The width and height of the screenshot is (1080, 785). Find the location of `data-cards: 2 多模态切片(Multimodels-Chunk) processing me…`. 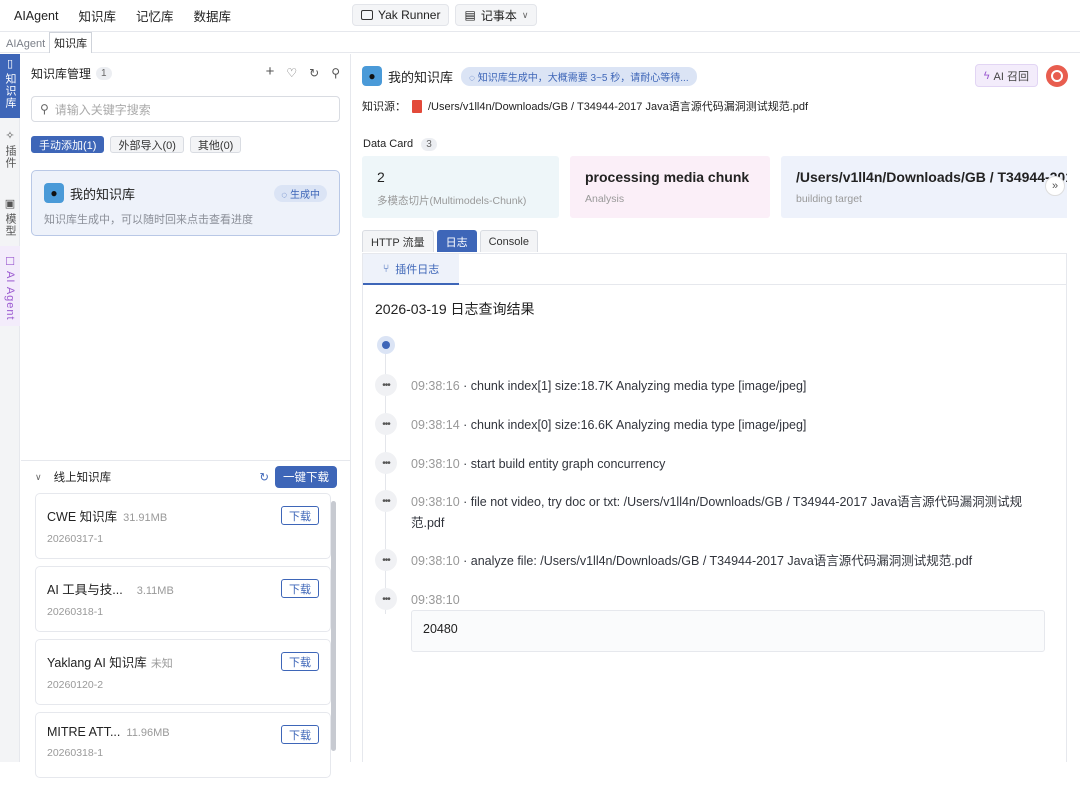

data-cards: 2 多模态切片(Multimodels-Chunk) processing me… is located at coordinates (714, 187).